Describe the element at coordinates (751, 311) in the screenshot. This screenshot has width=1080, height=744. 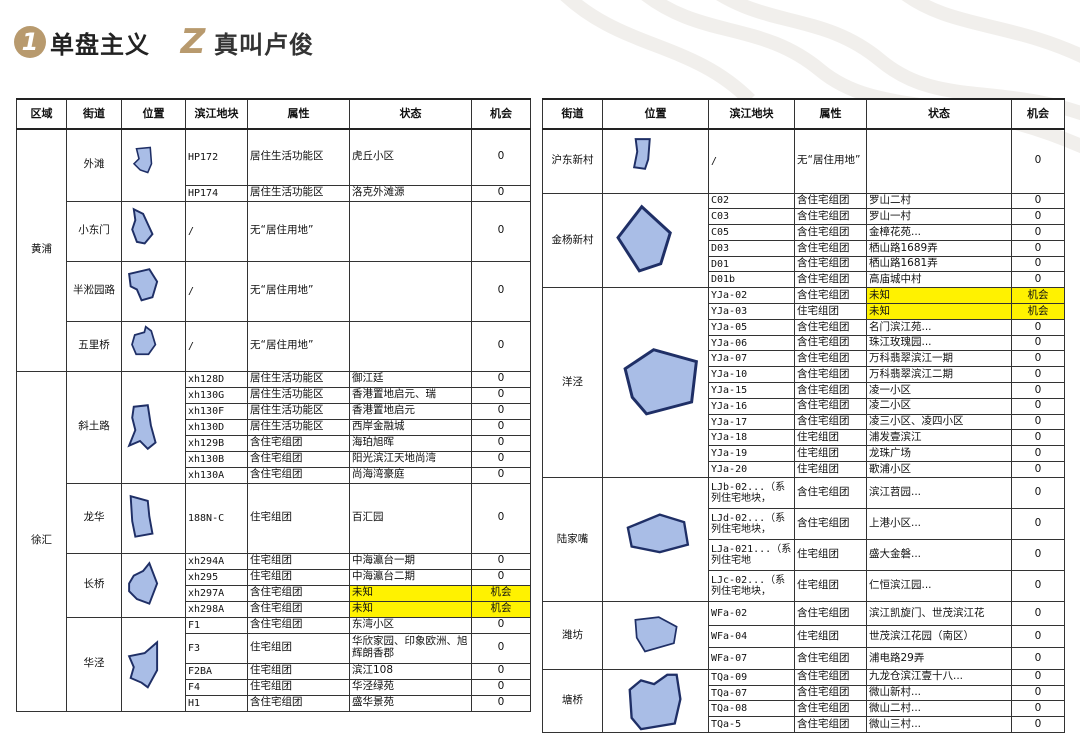
I see `plot-code: YJa-03` at that location.